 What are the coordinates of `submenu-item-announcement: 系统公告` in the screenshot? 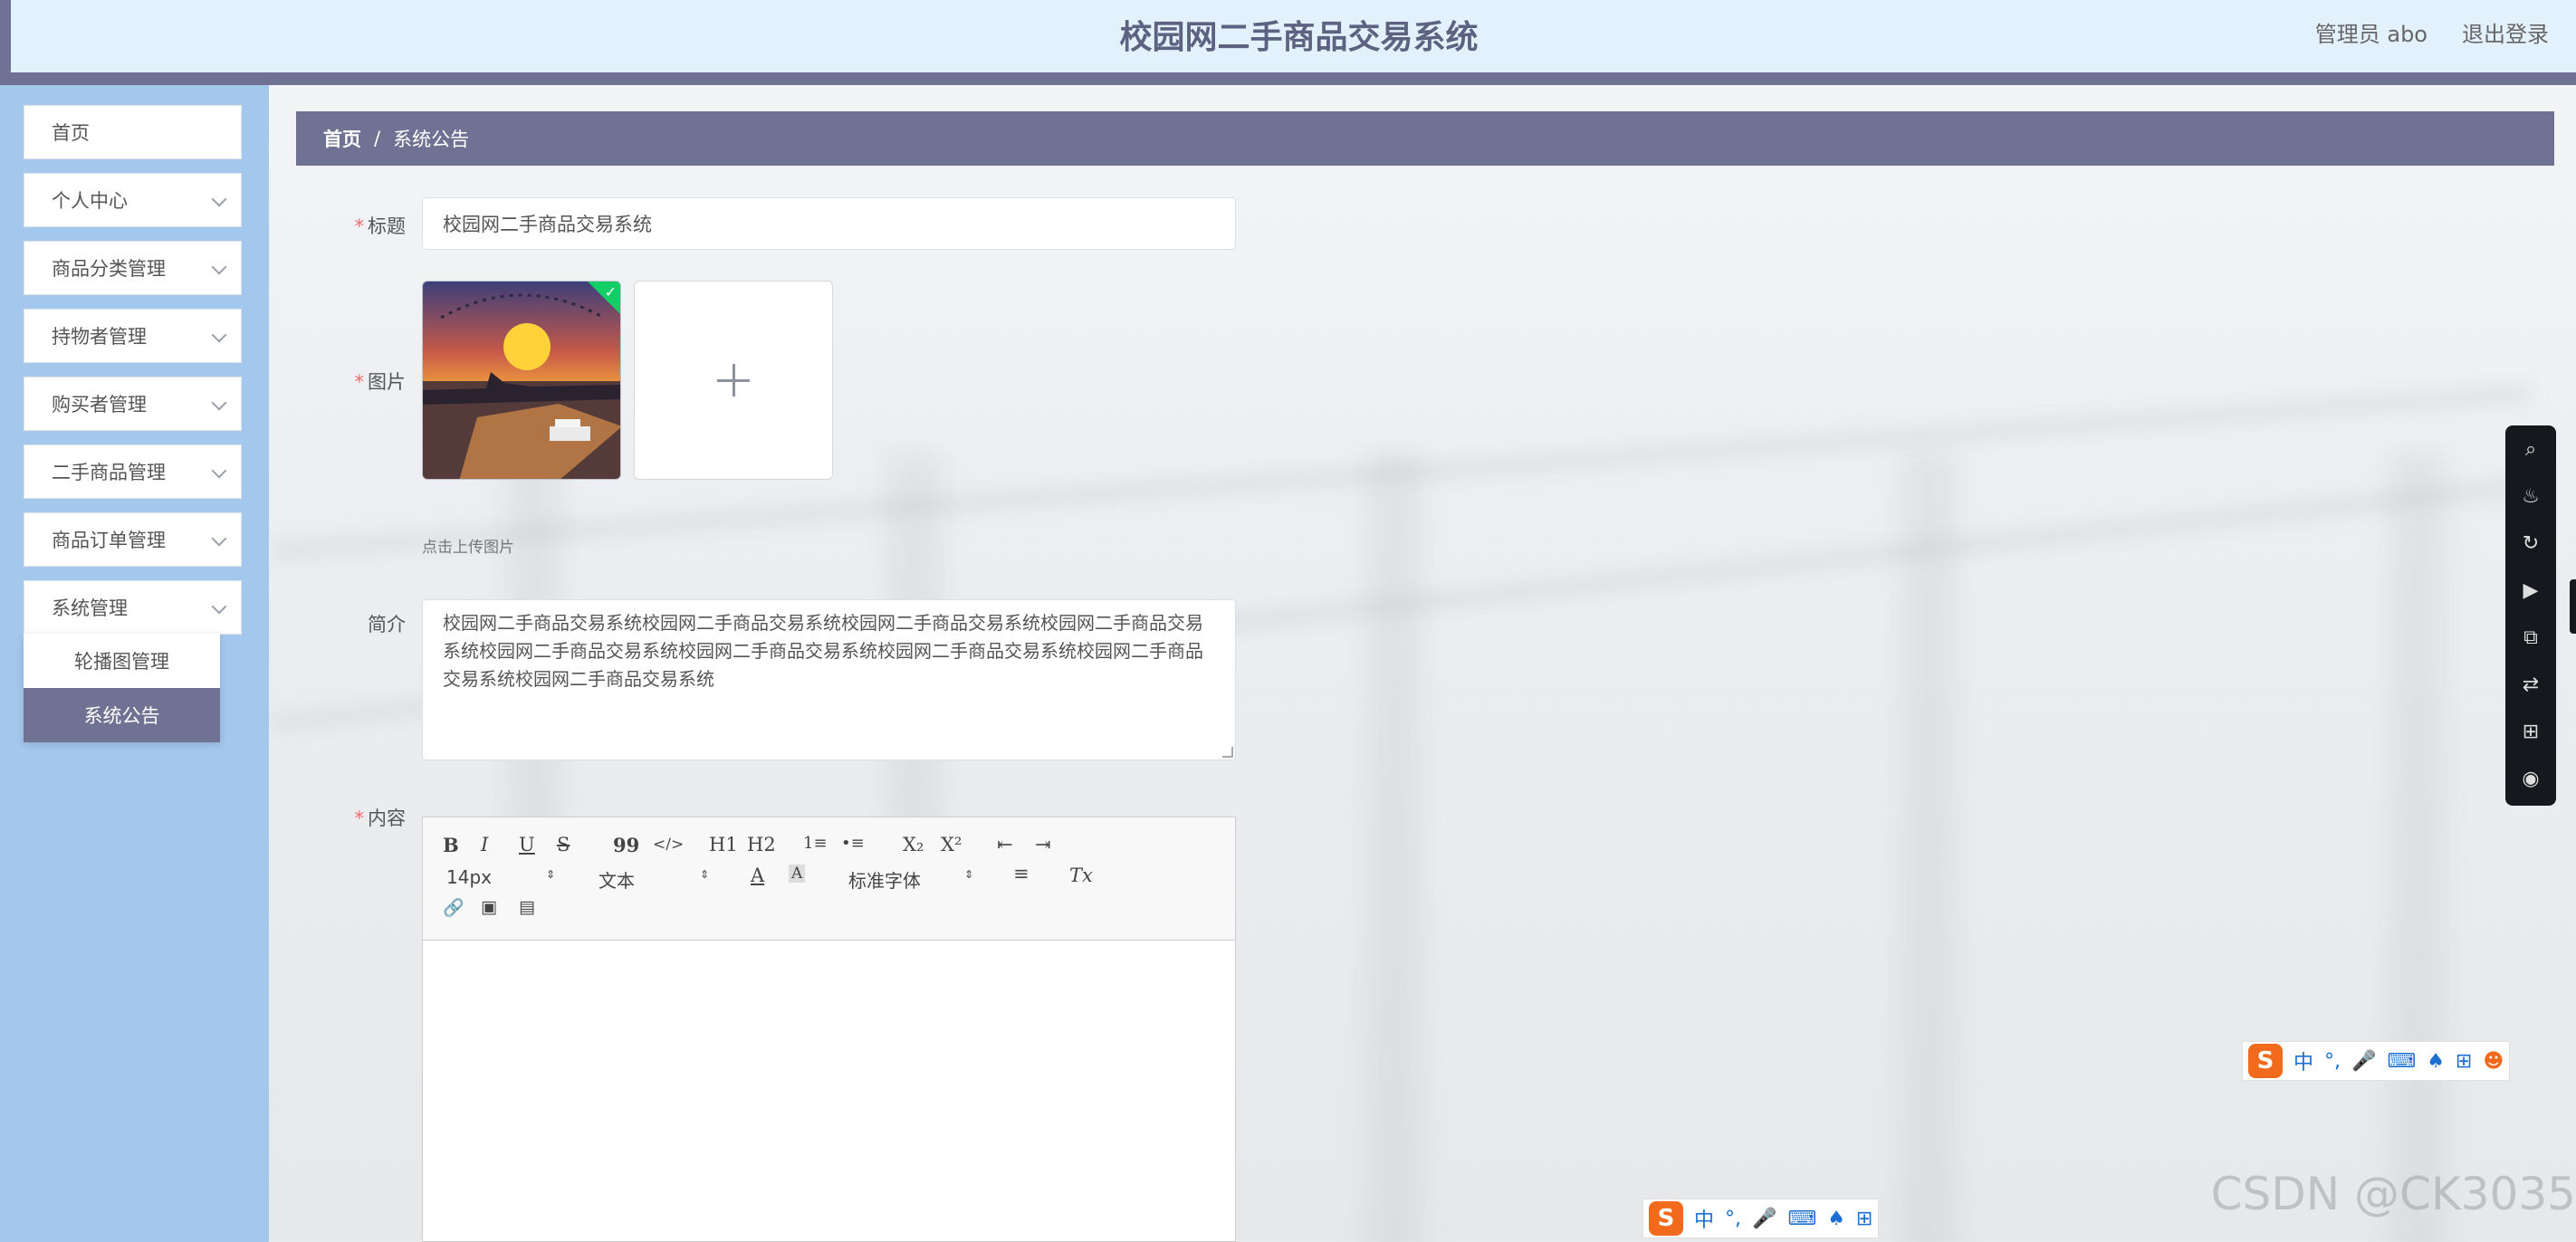 It's located at (122, 715).